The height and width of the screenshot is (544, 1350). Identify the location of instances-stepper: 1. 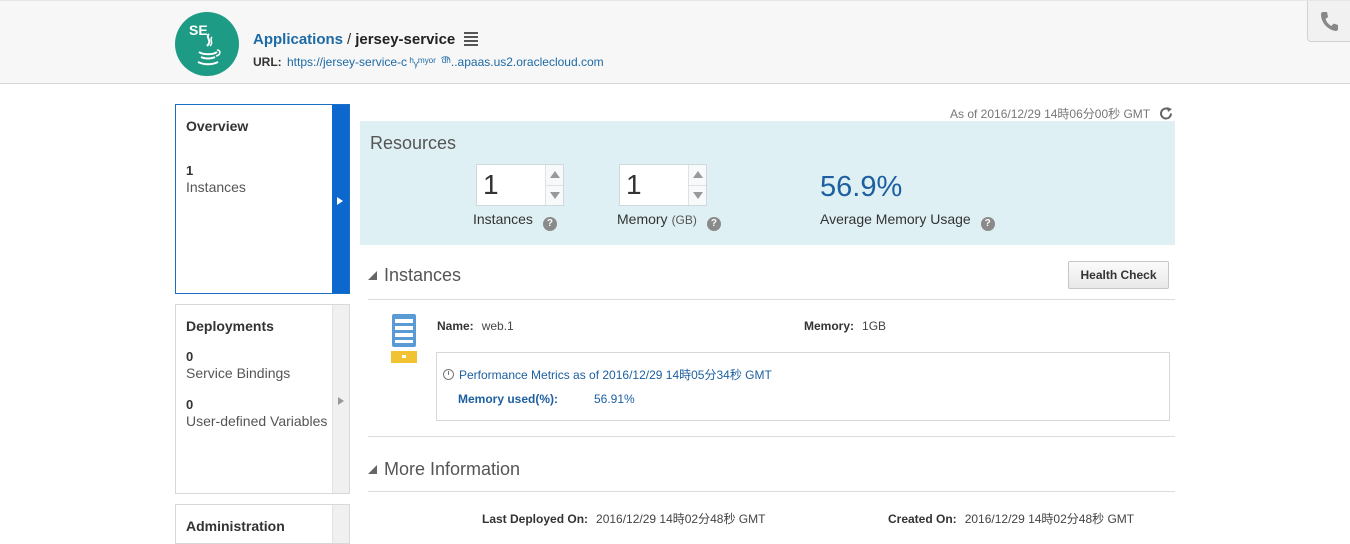
(520, 185).